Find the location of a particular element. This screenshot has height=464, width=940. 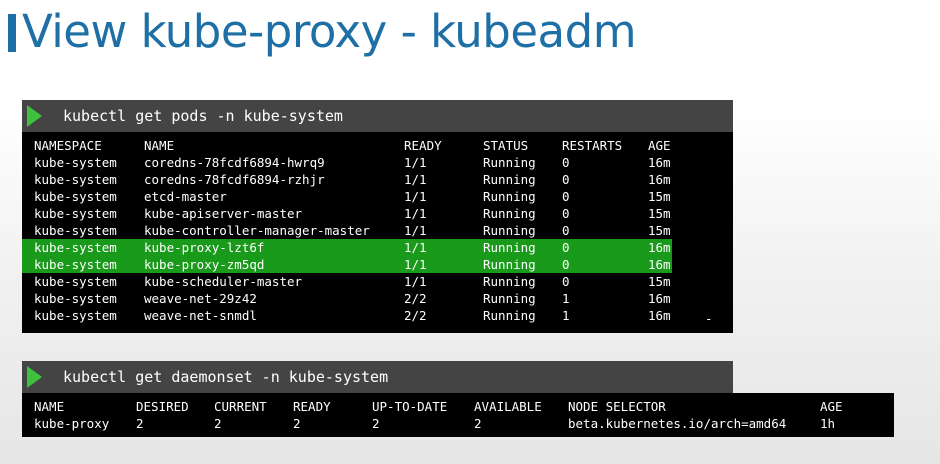

column-header: RESTARTS is located at coordinates (592, 145).